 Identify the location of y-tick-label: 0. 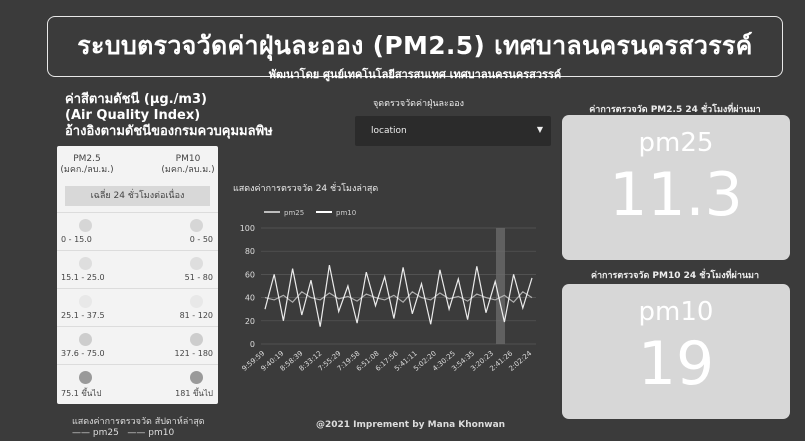
(252, 344).